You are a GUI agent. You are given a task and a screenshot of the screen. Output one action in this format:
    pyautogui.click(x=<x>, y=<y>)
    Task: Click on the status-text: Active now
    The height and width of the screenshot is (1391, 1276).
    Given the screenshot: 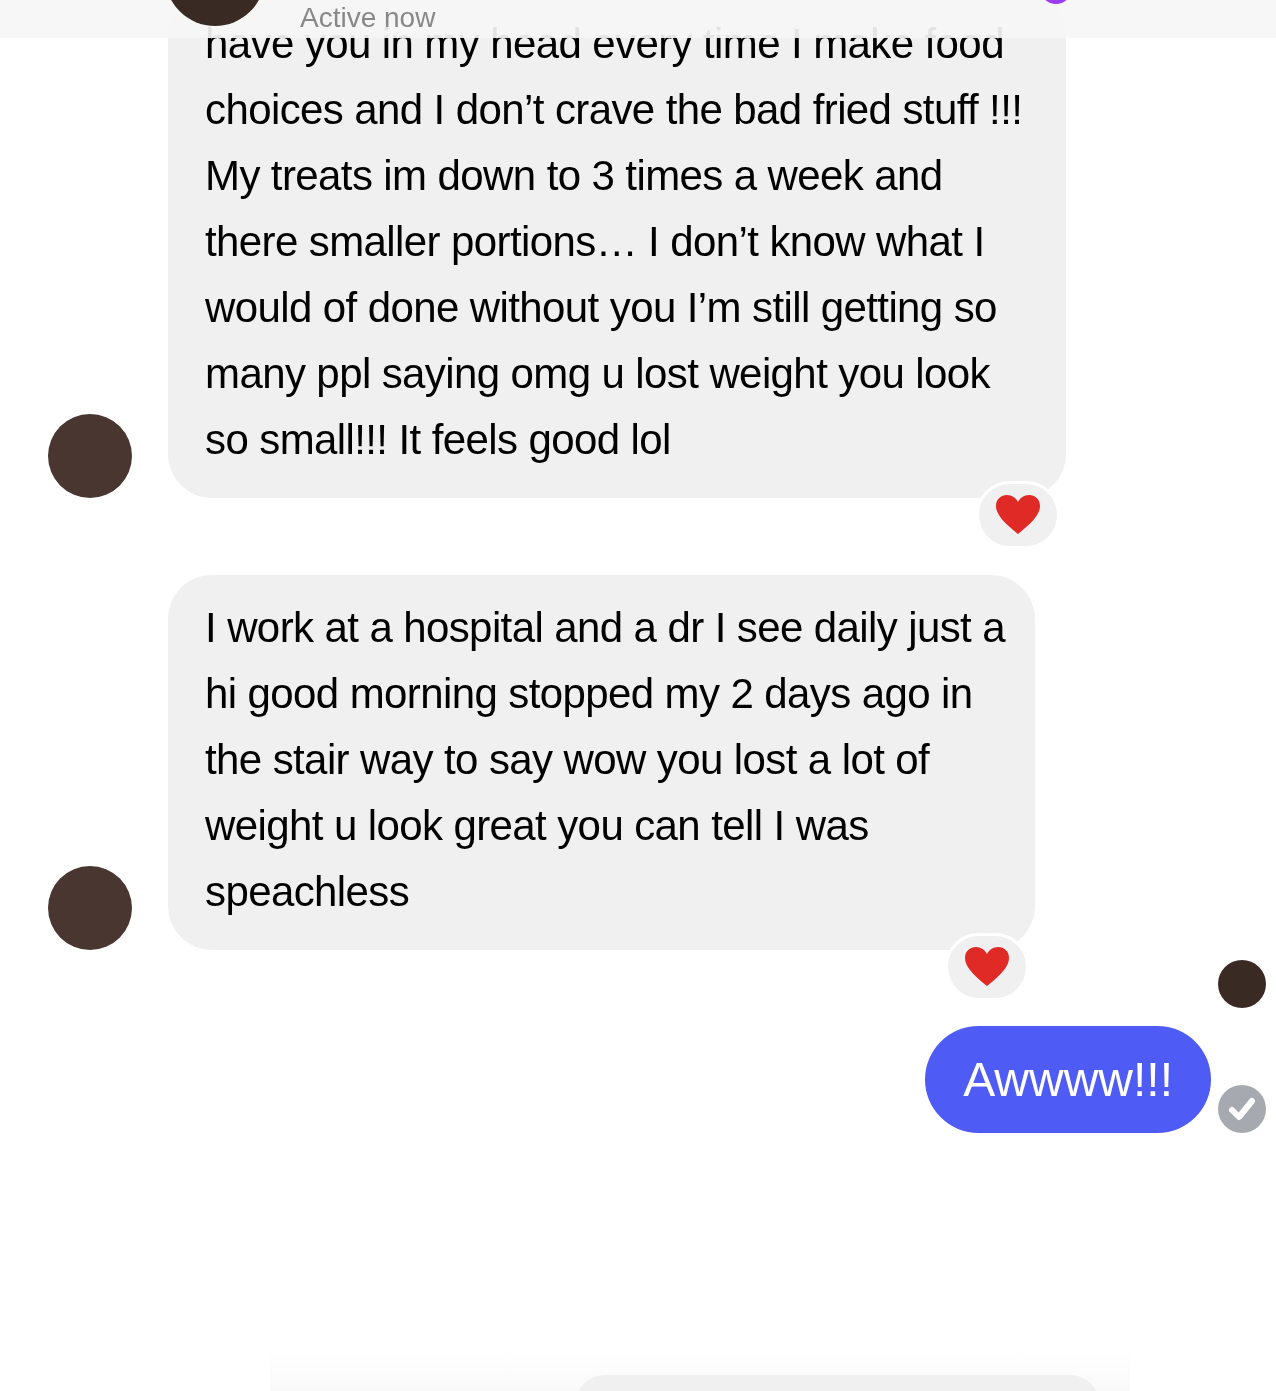 What is the action you would take?
    pyautogui.click(x=368, y=17)
    